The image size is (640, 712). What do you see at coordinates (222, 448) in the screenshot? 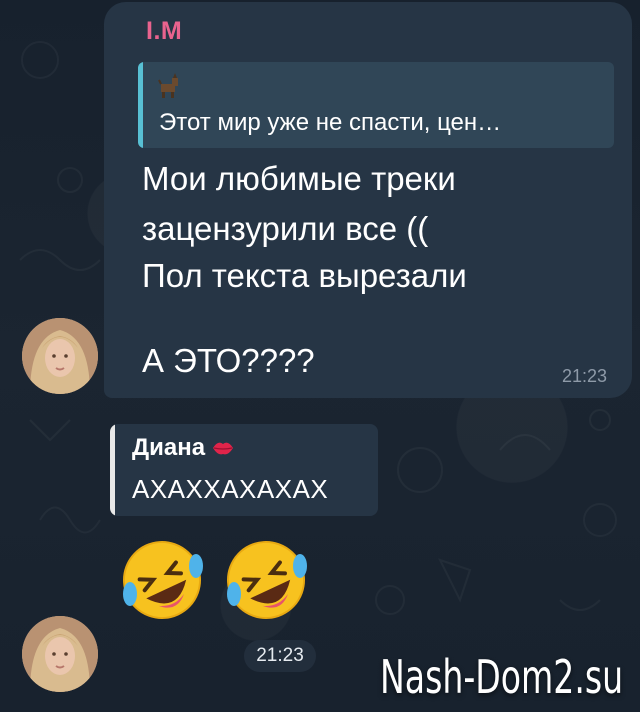
I see `kiss-lips-icon` at bounding box center [222, 448].